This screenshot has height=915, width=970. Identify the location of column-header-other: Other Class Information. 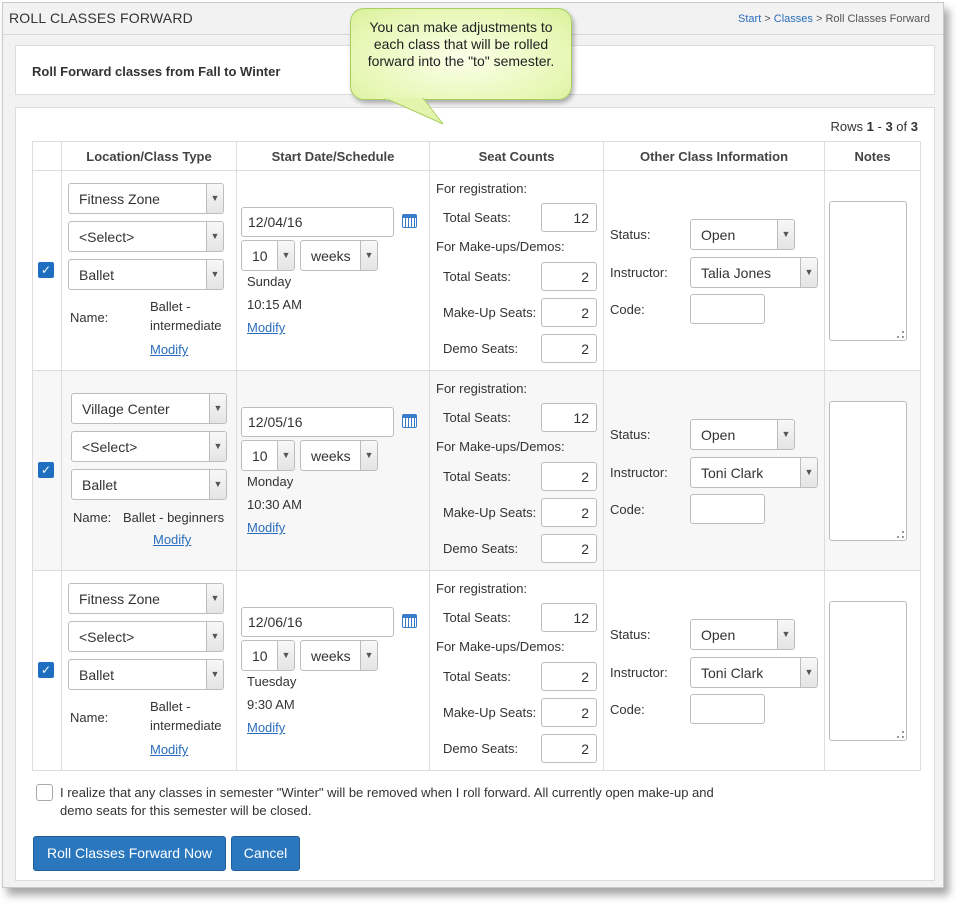
(714, 156).